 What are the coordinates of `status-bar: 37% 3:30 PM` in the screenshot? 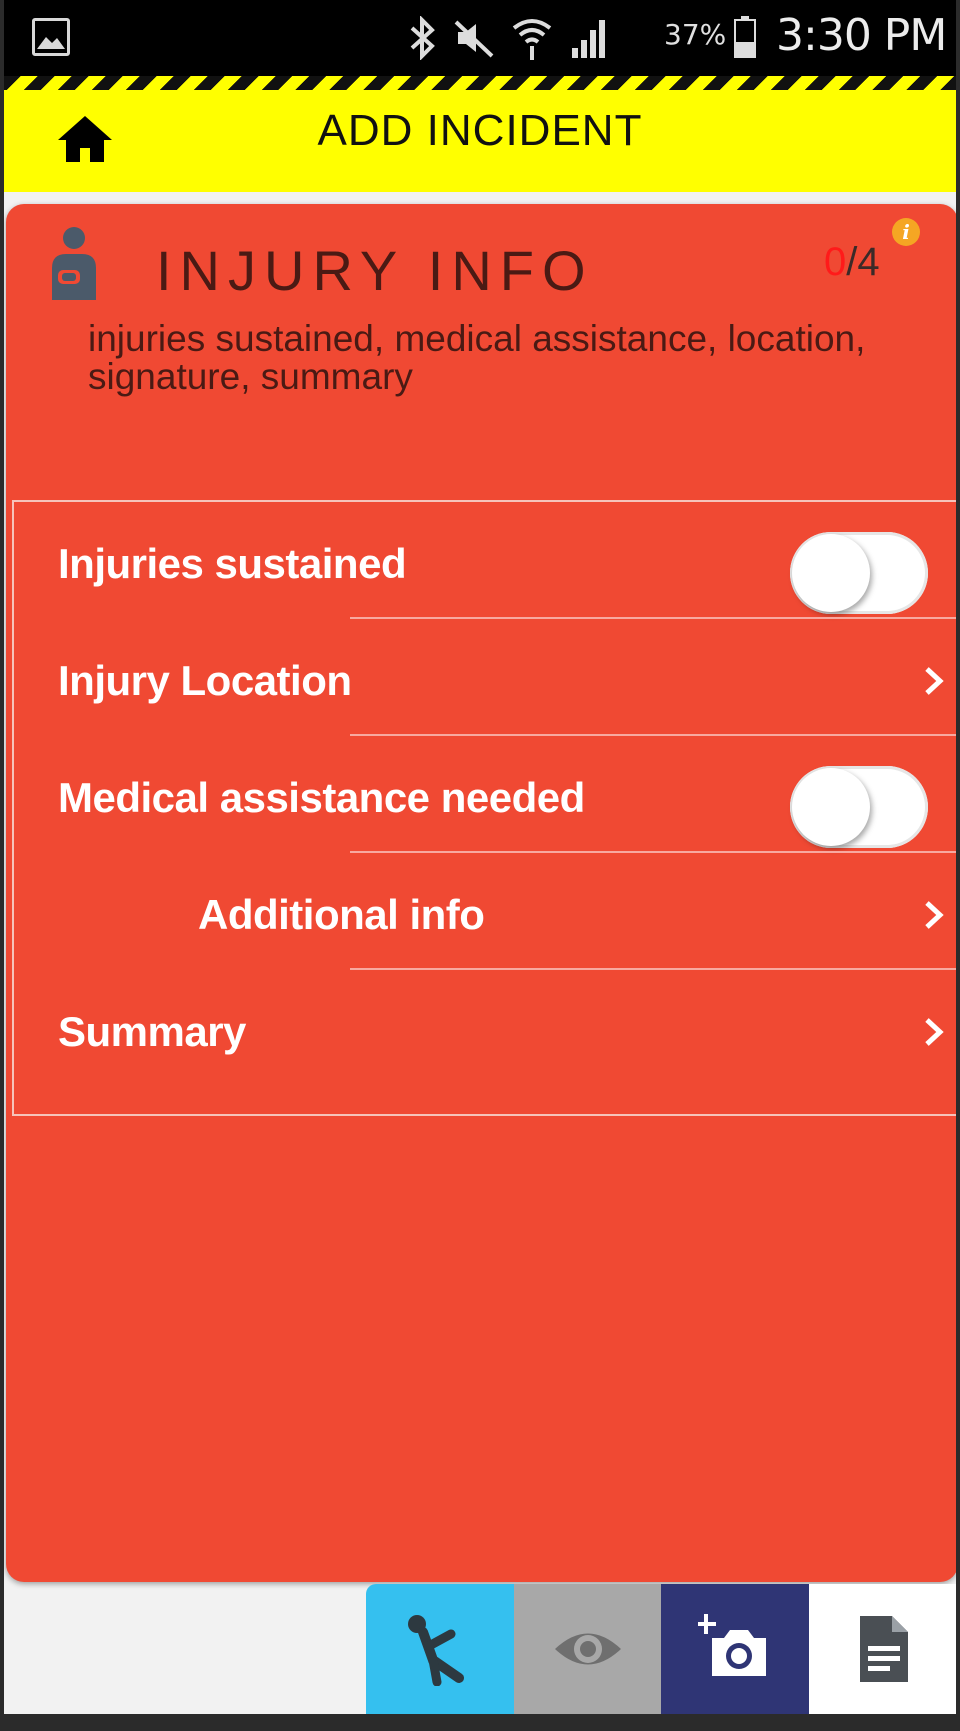 It's located at (480, 38).